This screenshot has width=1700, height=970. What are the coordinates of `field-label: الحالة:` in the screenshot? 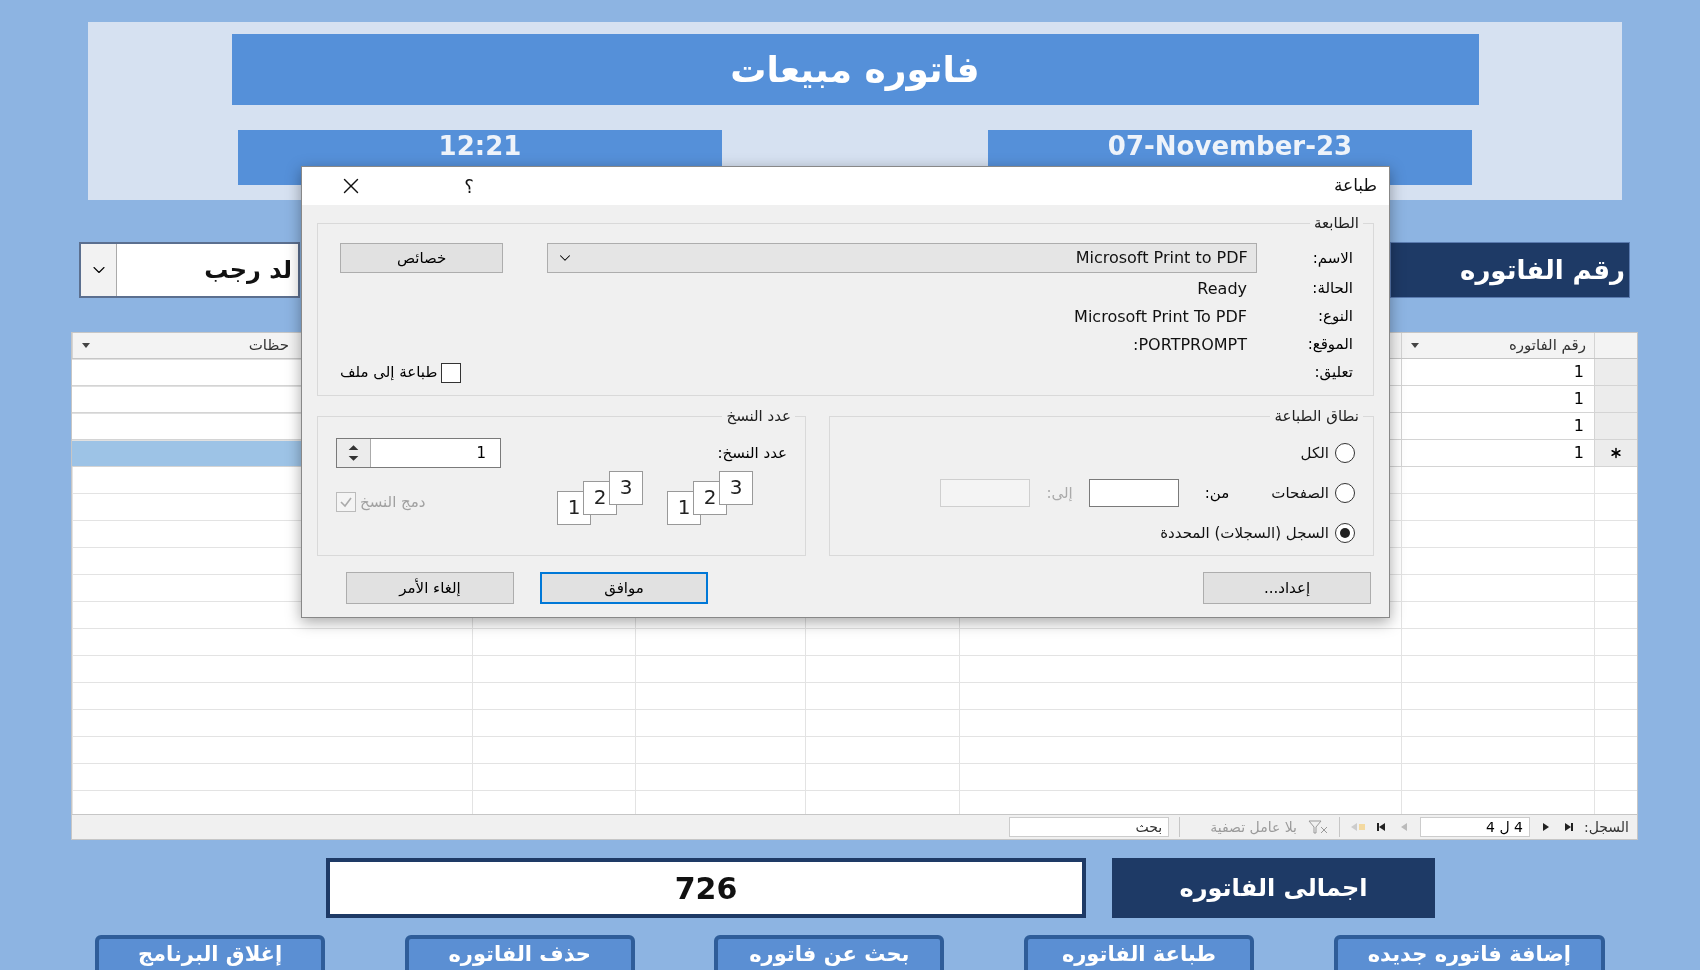 It's located at (1332, 289).